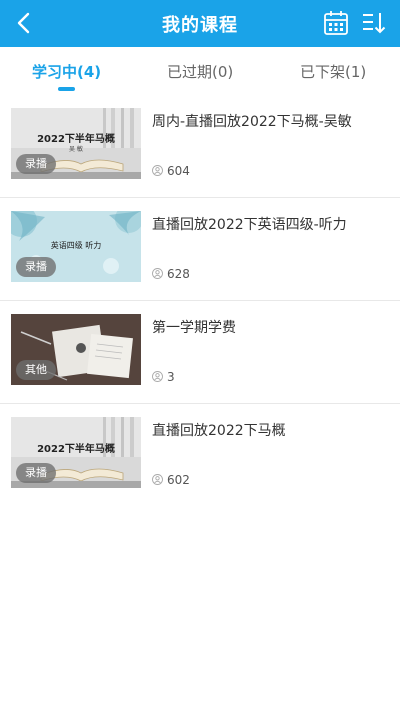  Describe the element at coordinates (76, 349) in the screenshot. I see `course-thumbnail: 其他` at that location.